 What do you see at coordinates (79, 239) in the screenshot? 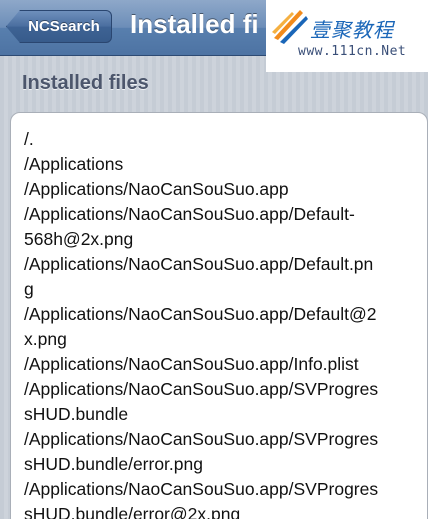
I see `file-line: 568h@2x.png` at bounding box center [79, 239].